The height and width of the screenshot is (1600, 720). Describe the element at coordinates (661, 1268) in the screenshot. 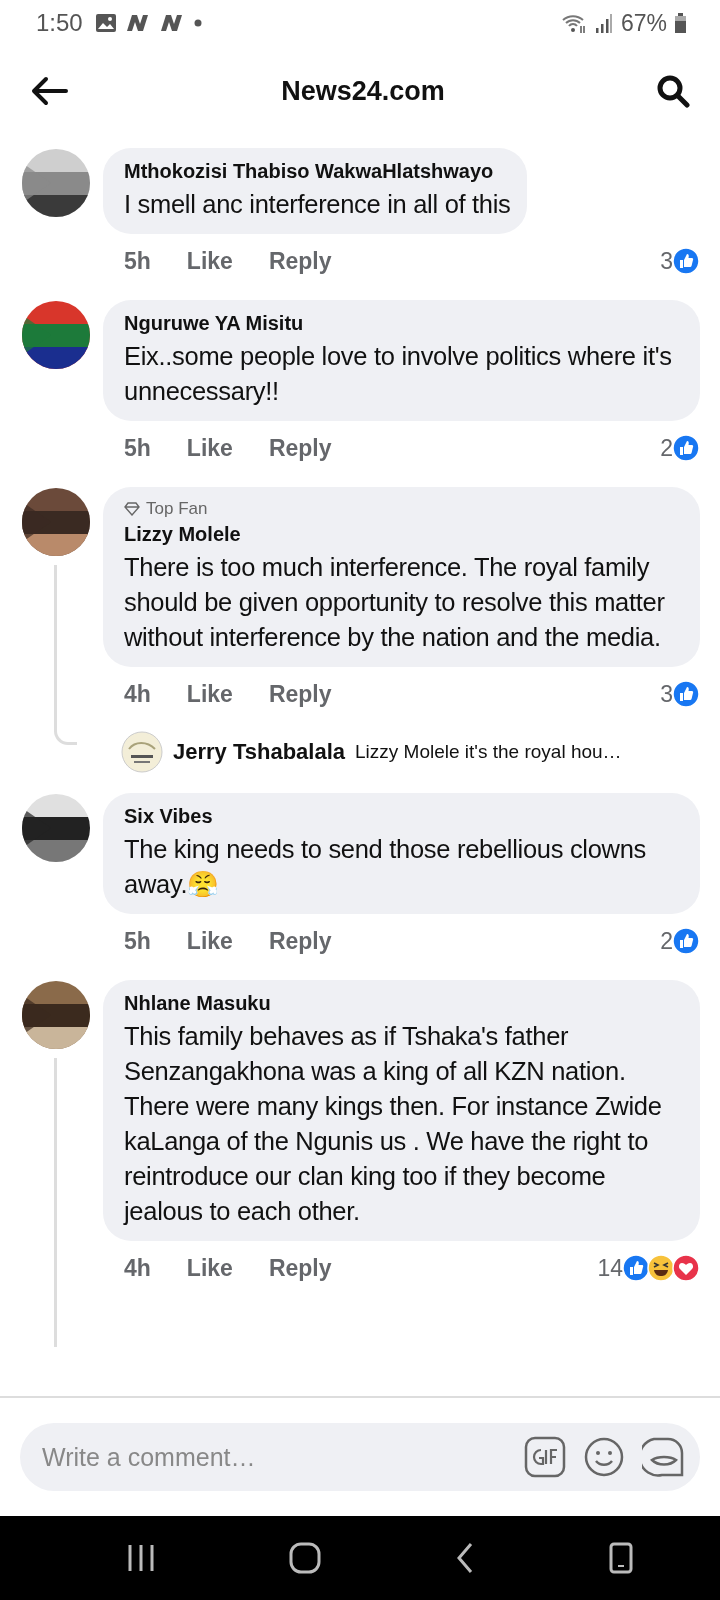

I see `laughing-face-icon` at that location.